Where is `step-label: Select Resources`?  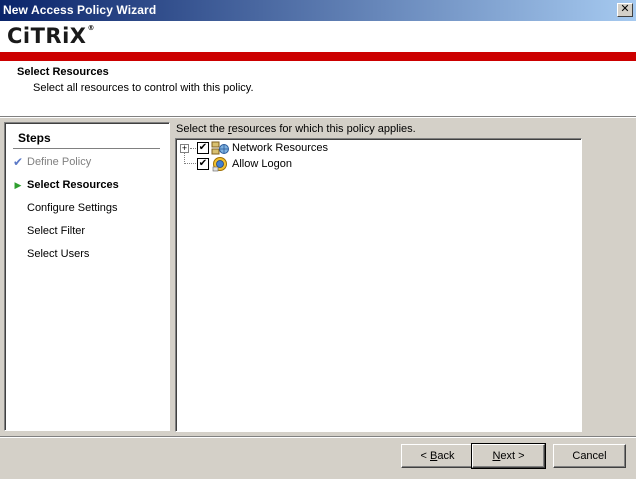
step-label: Select Resources is located at coordinates (73, 185).